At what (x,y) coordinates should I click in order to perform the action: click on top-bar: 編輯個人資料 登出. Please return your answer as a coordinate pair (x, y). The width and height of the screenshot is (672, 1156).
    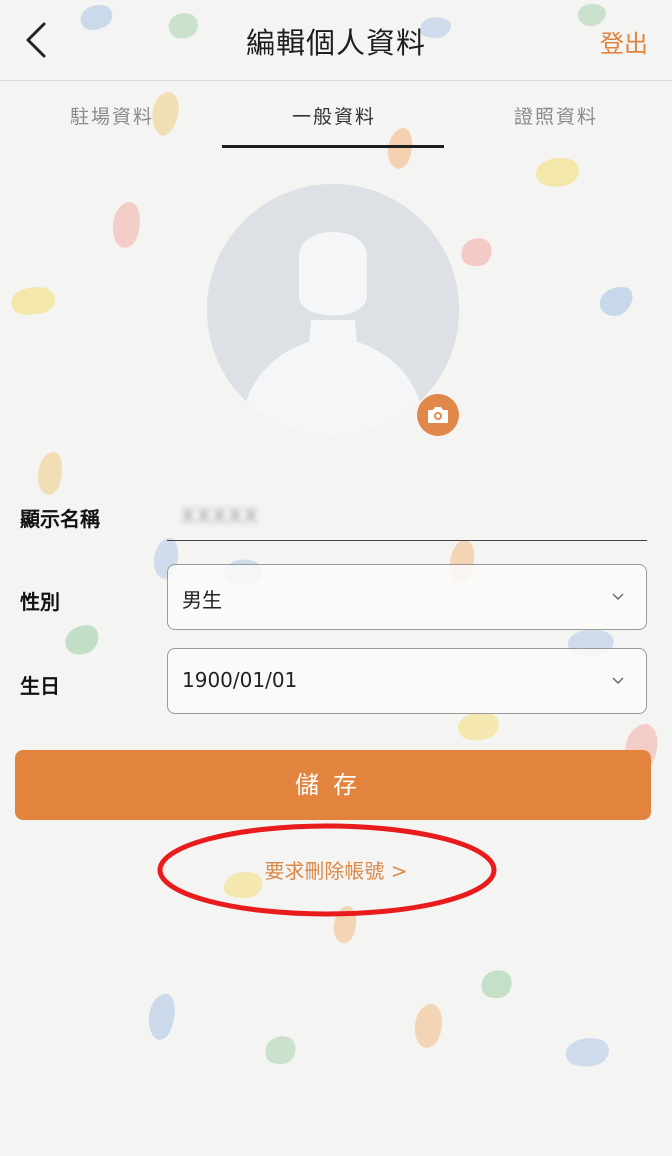
    Looking at the image, I should click on (336, 40).